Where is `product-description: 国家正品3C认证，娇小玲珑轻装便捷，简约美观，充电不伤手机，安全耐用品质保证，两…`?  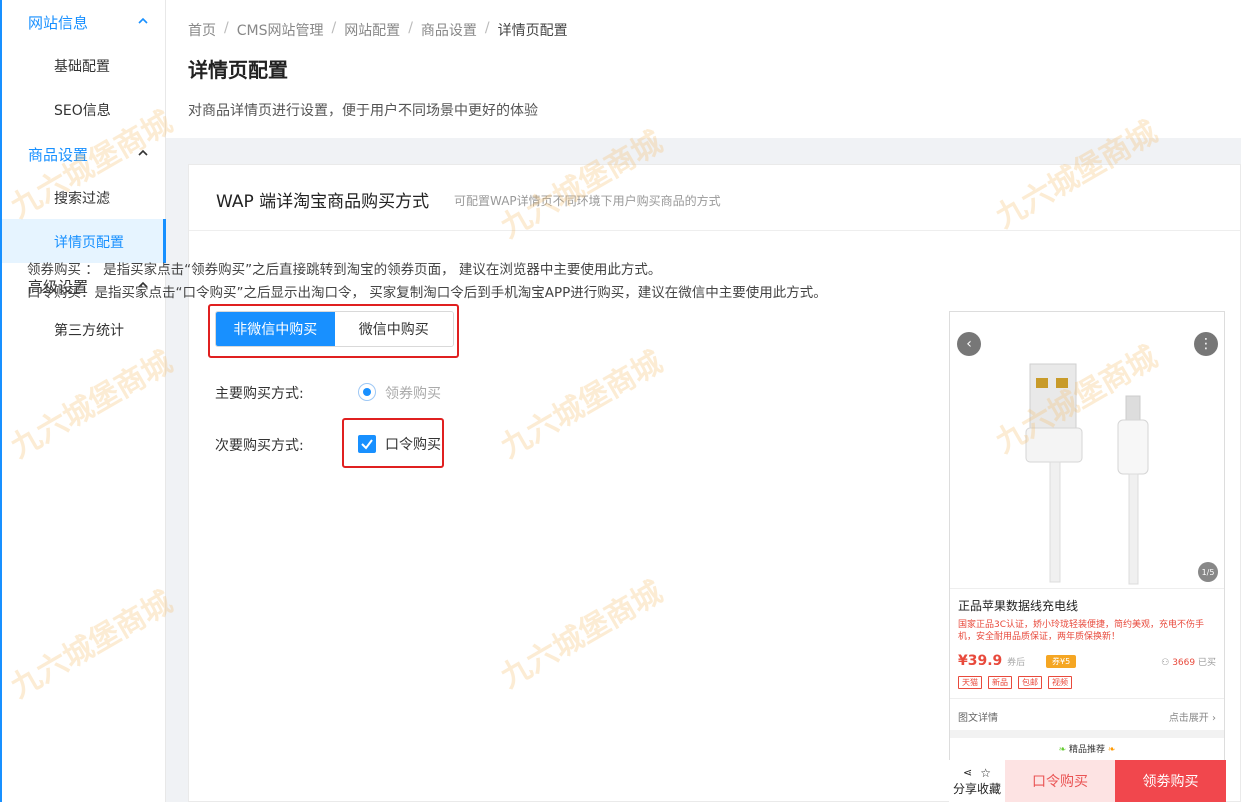 product-description: 国家正品3C认证，娇小玲珑轻装便捷，简约美观，充电不伤手机，安全耐用品质保证，两… is located at coordinates (1081, 631).